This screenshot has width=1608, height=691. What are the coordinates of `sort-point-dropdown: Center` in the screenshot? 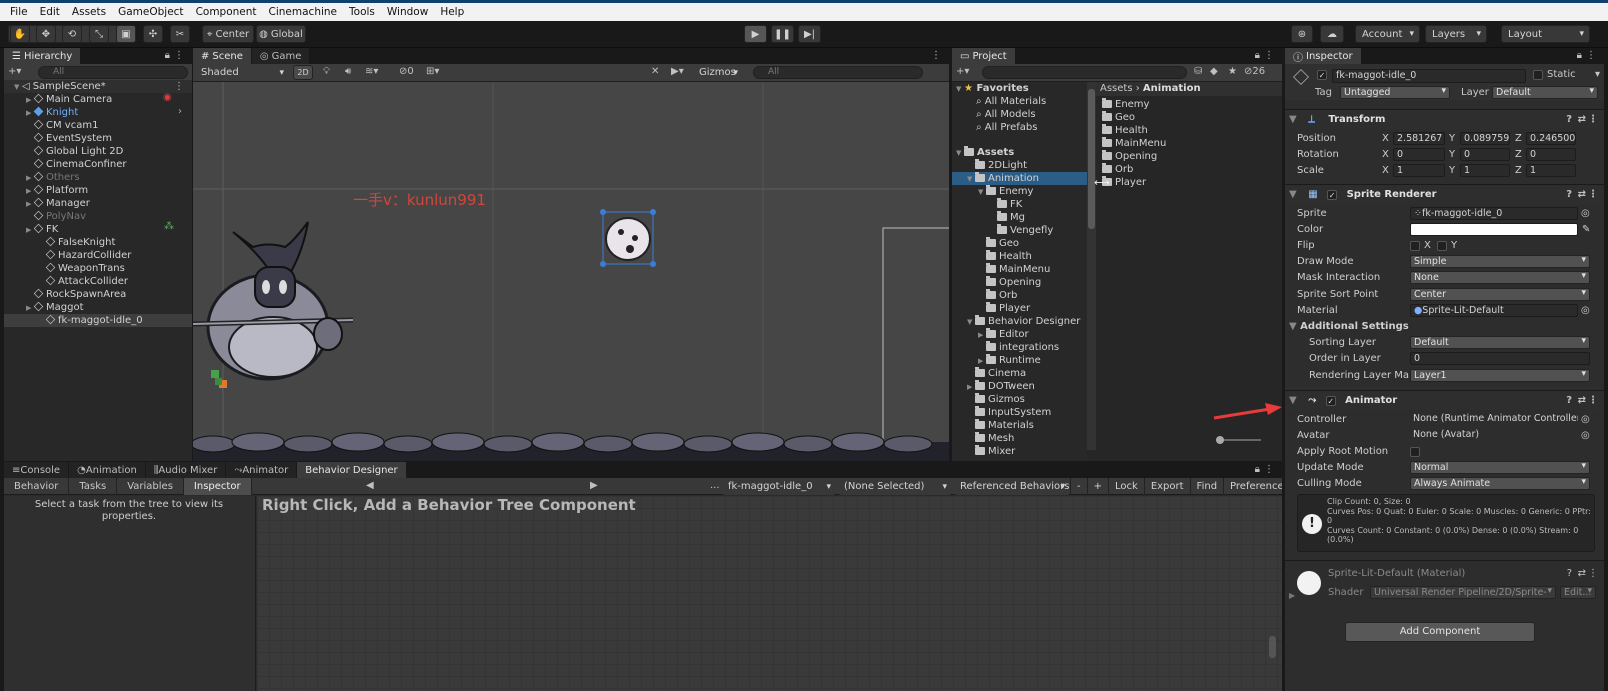 It's located at (1500, 294).